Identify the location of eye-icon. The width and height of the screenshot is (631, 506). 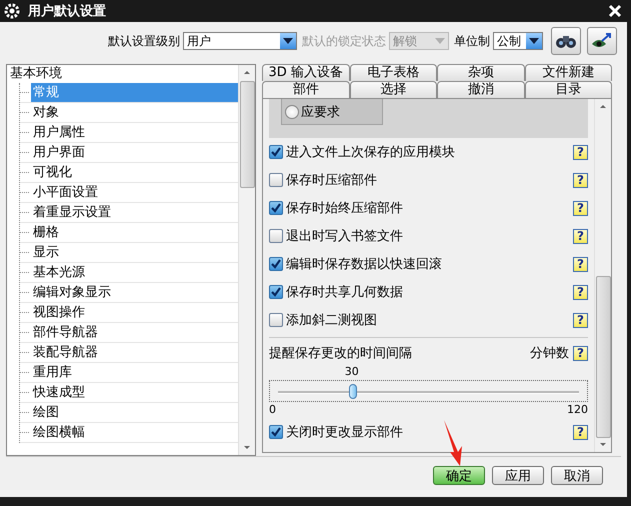
(602, 41).